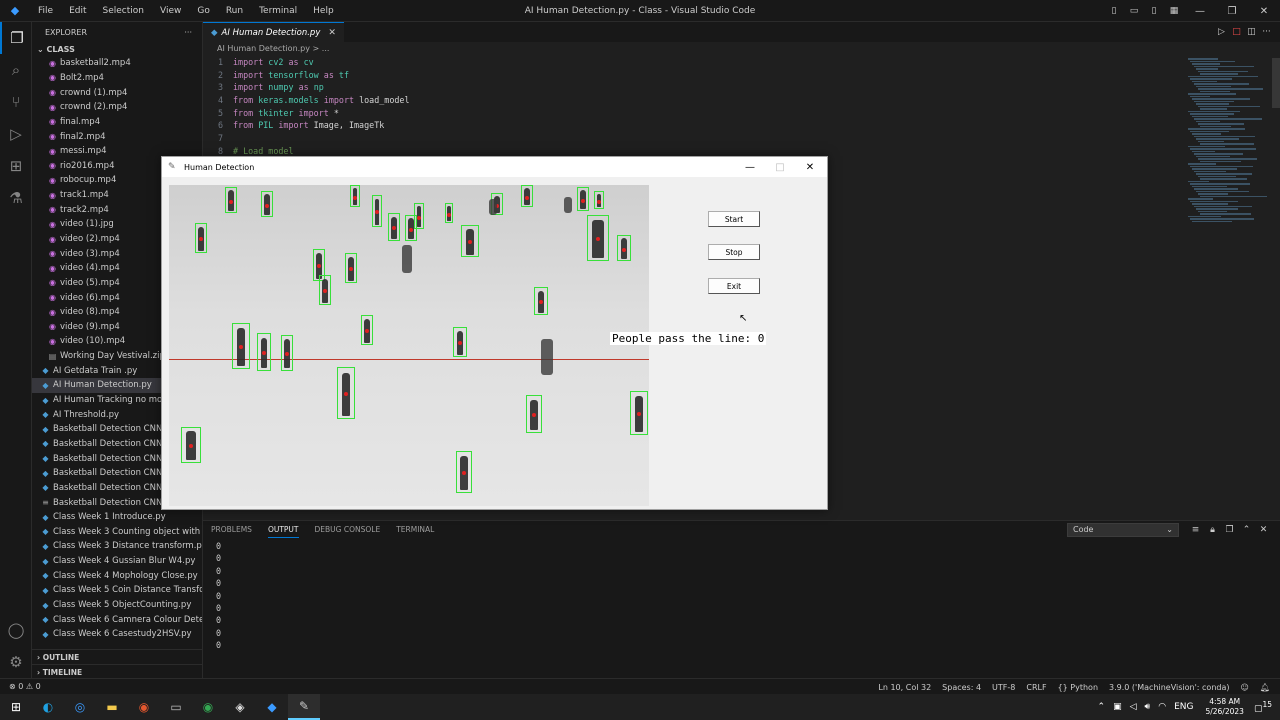 Image resolution: width=1280 pixels, height=720 pixels. Describe the element at coordinates (117, 634) in the screenshot. I see `file-item: ◆ Class Week 6 Casestudy2HSV.py` at that location.